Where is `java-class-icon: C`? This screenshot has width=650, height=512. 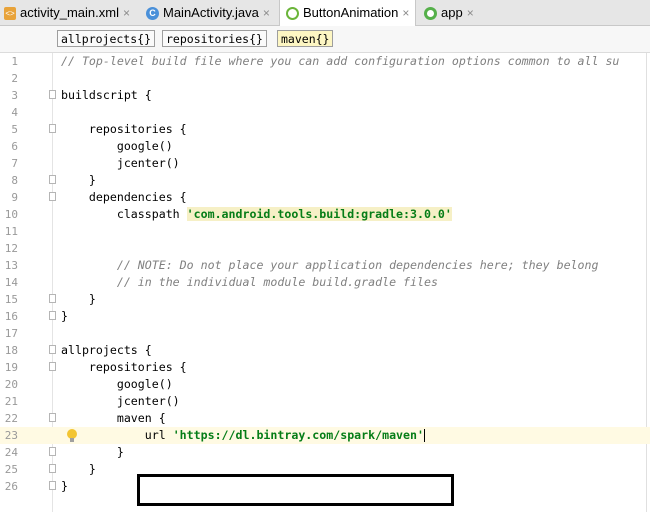 java-class-icon: C is located at coordinates (152, 14).